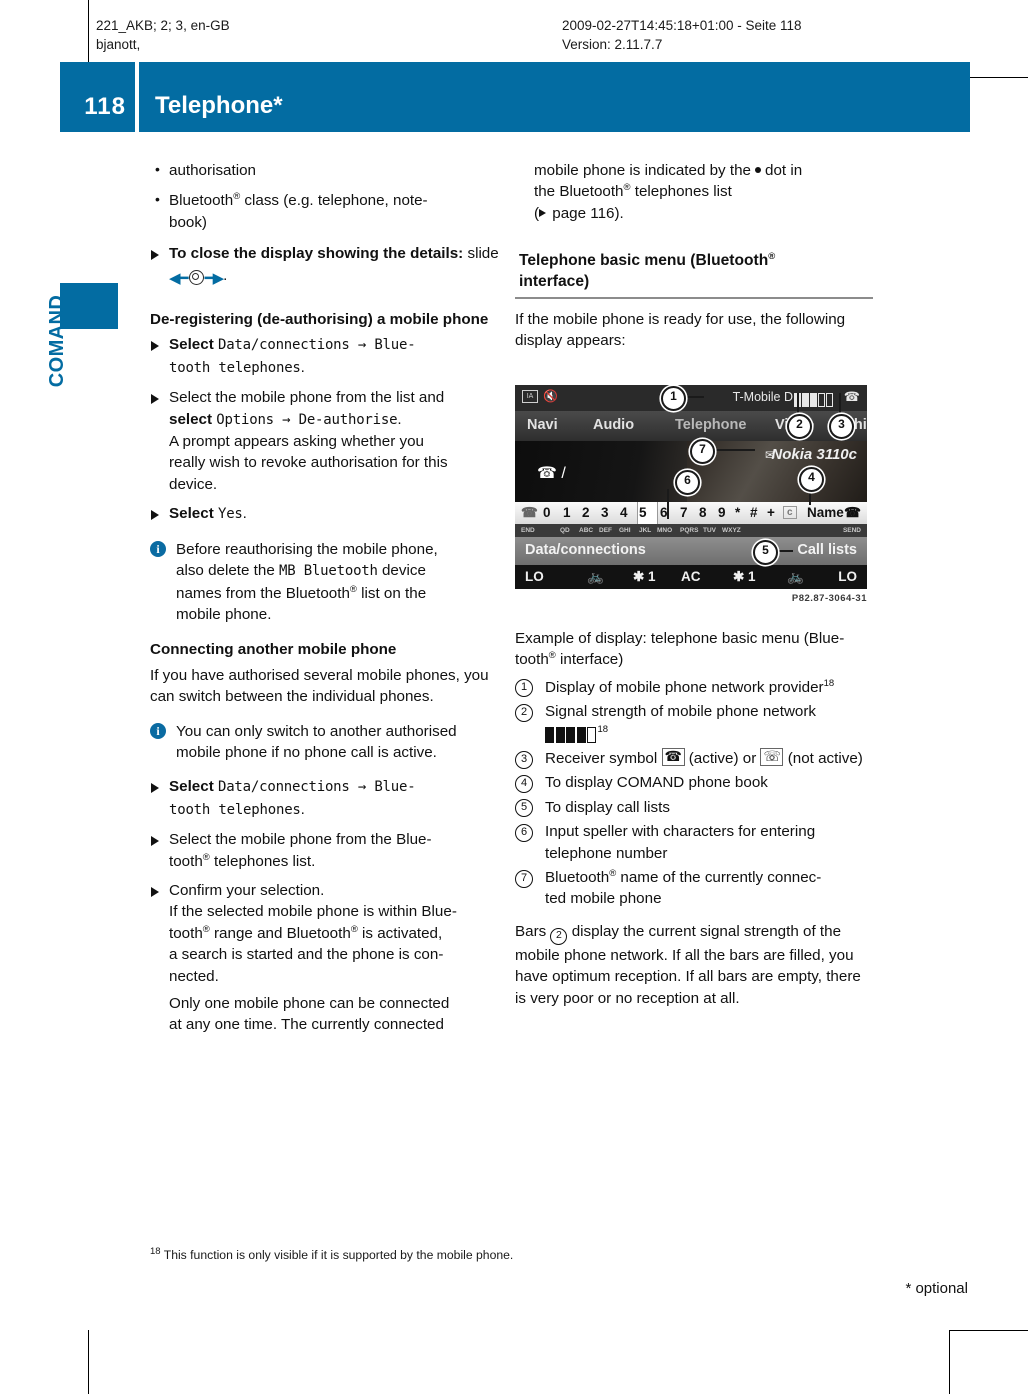  Describe the element at coordinates (559, 936) in the screenshot. I see `inline-callout-number: 2` at that location.